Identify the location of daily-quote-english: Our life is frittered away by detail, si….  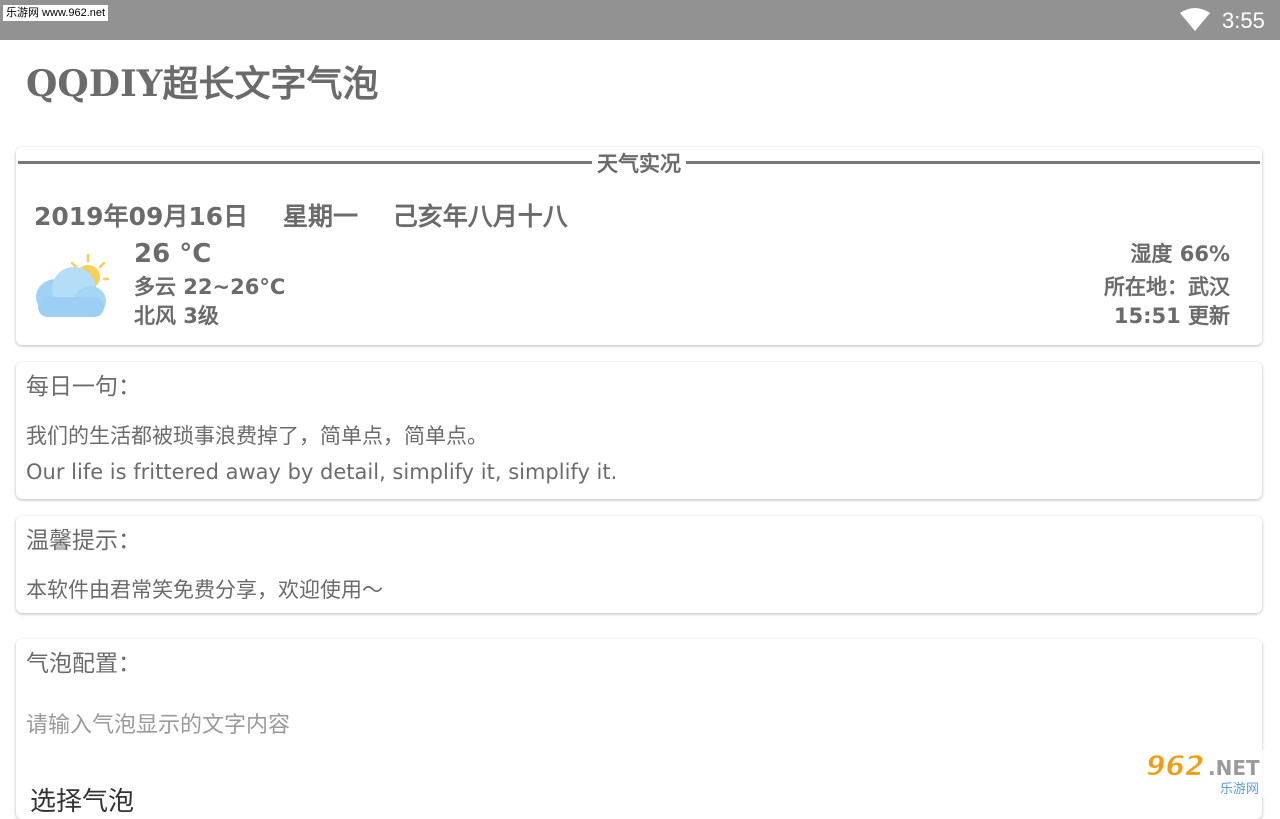
(322, 472).